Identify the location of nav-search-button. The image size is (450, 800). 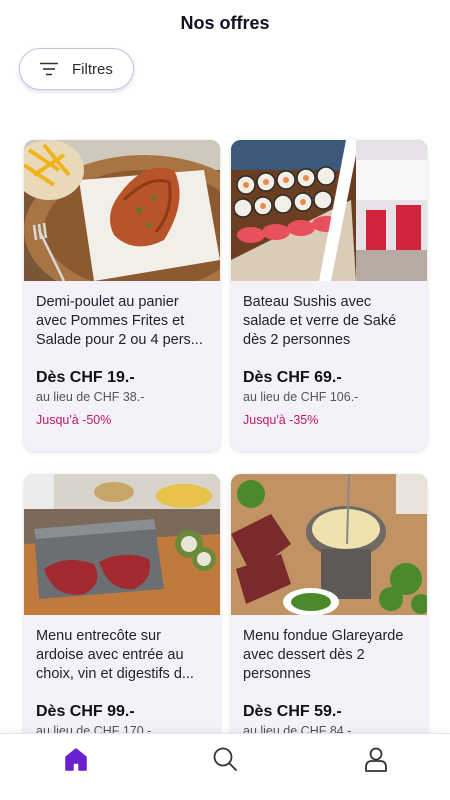
(225, 759).